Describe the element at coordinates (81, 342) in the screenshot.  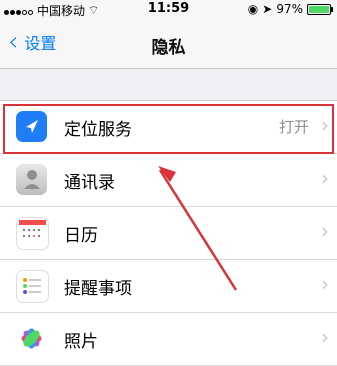
I see `row-label: 照片` at that location.